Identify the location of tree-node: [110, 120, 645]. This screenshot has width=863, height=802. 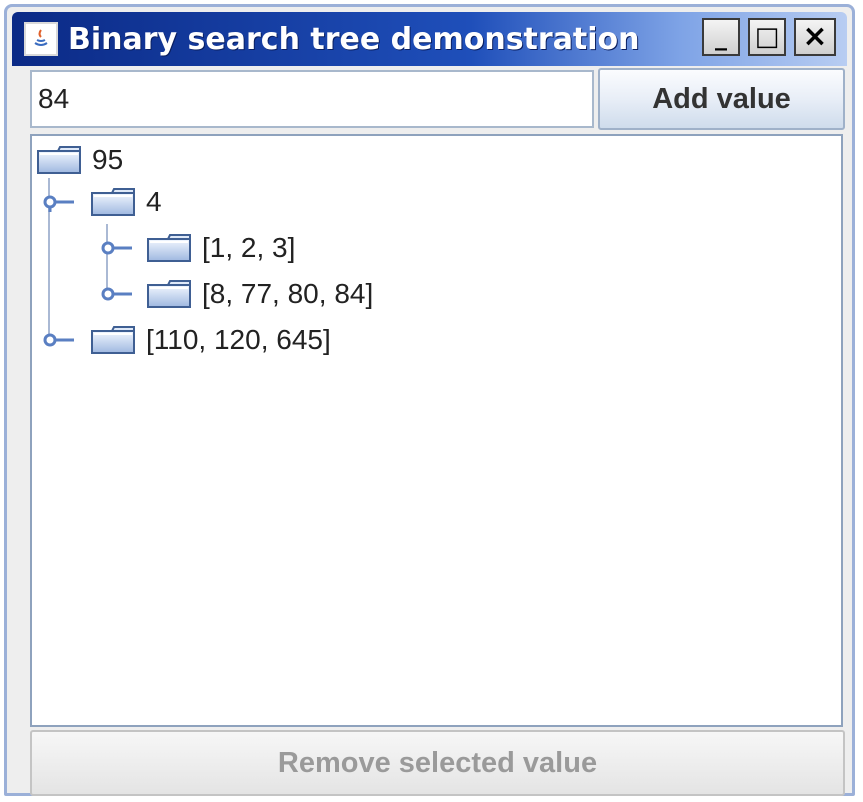
(210, 340).